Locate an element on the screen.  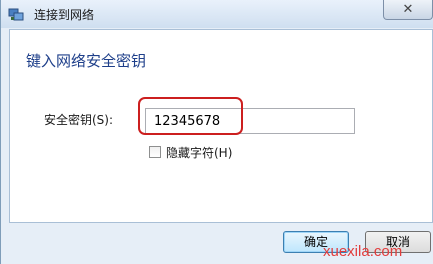
network-icon is located at coordinates (16, 14).